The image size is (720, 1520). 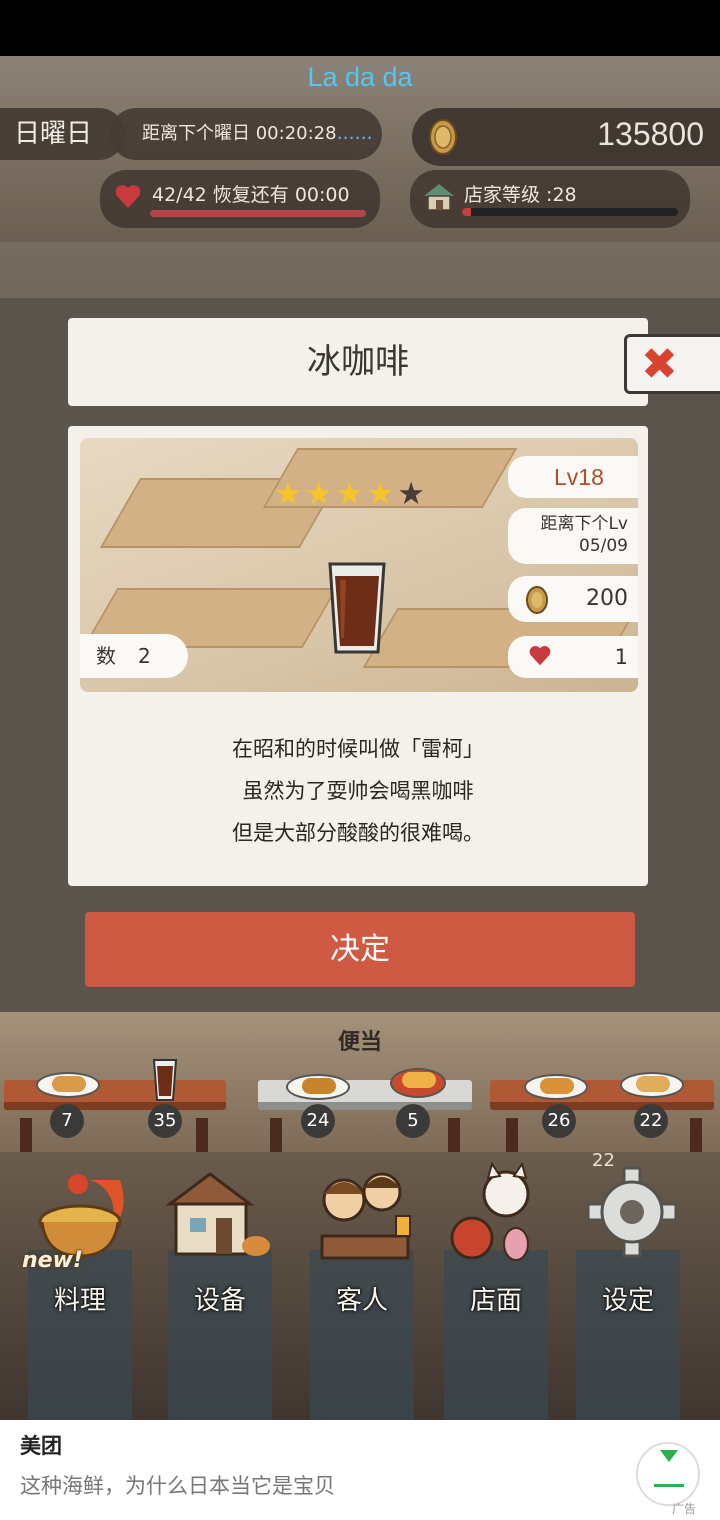 What do you see at coordinates (41, 1446) in the screenshot?
I see `ad-brand: 美团` at bounding box center [41, 1446].